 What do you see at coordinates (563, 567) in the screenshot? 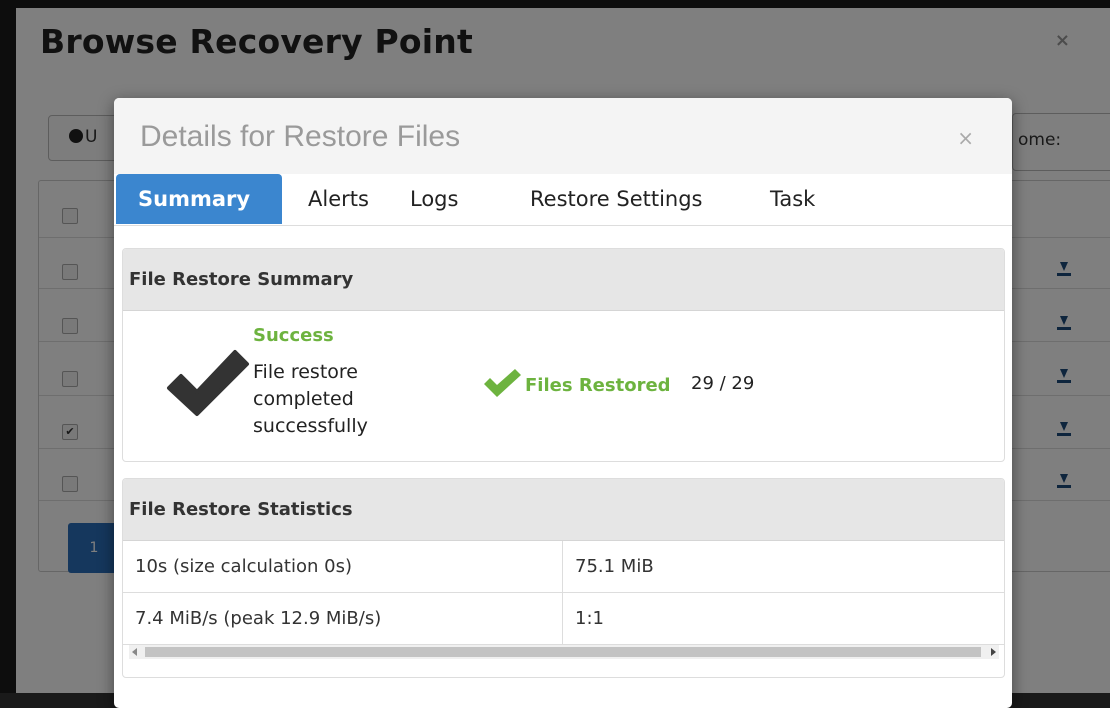
I see `table-row: 10s (size calculation 0s) 75.1 MiB` at bounding box center [563, 567].